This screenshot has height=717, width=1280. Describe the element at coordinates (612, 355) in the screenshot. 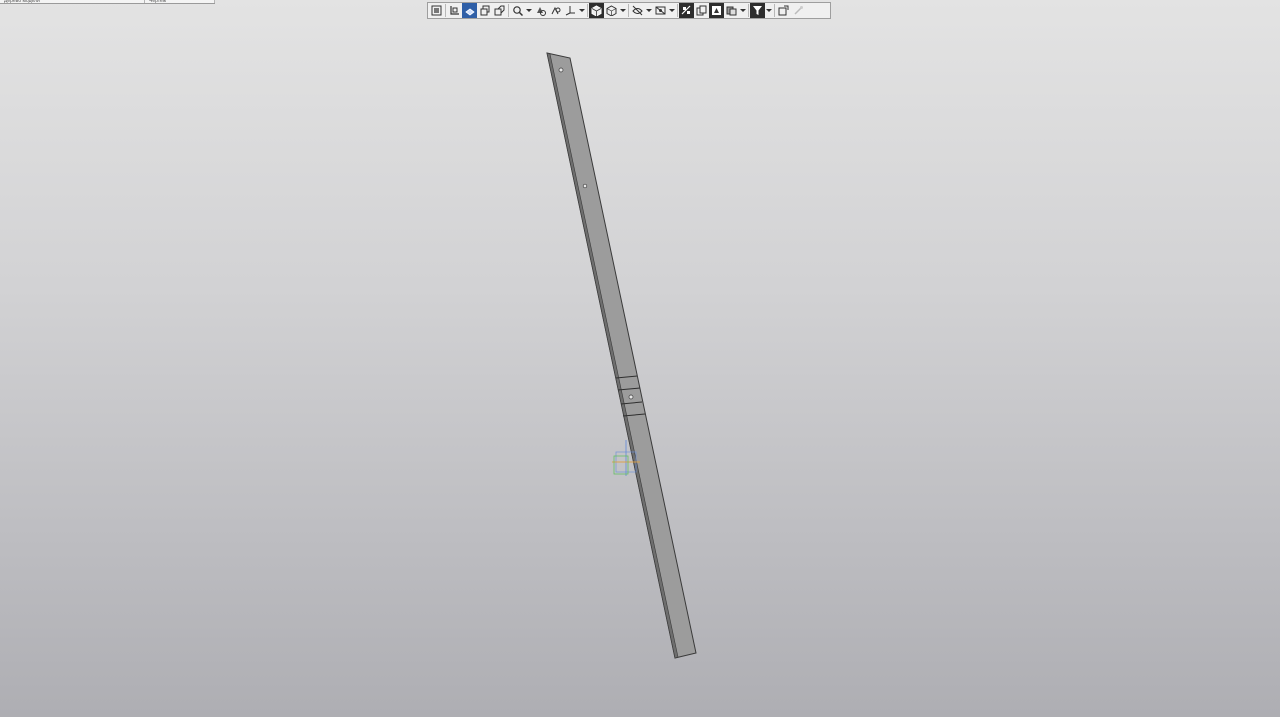

I see `strip-side-edge` at that location.